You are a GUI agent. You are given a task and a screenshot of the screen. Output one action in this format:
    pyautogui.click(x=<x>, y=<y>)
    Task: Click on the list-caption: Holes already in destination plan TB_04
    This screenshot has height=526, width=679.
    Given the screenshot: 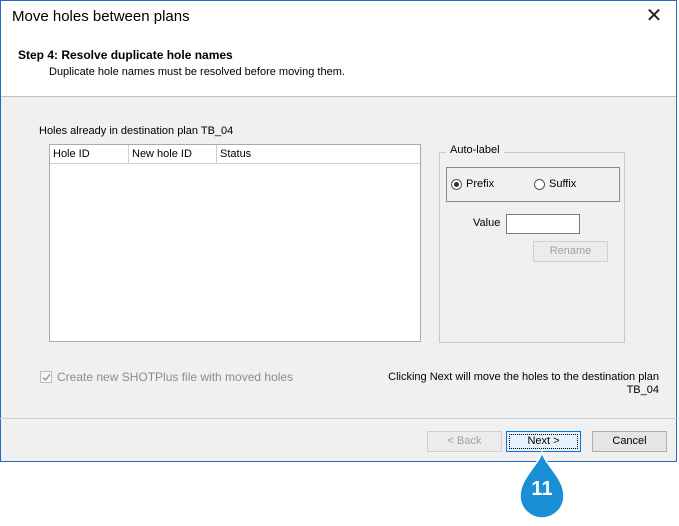 What is the action you would take?
    pyautogui.click(x=136, y=131)
    